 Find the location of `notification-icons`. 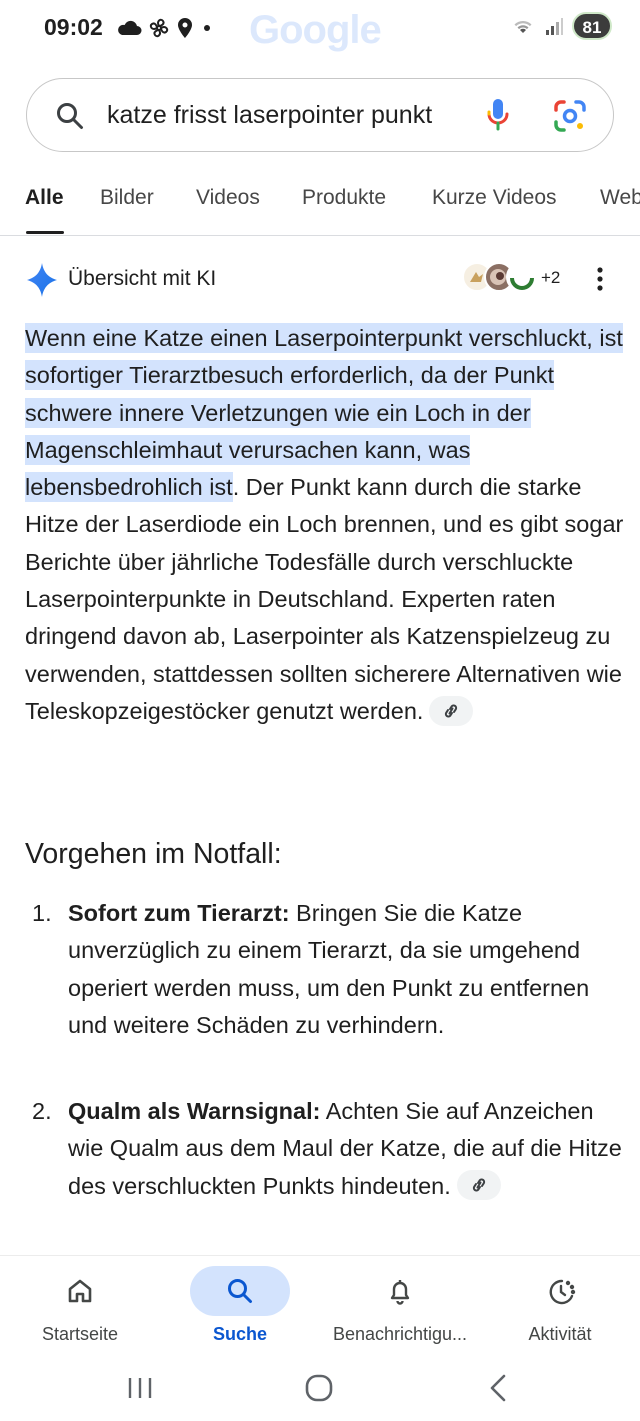

notification-icons is located at coordinates (165, 28).